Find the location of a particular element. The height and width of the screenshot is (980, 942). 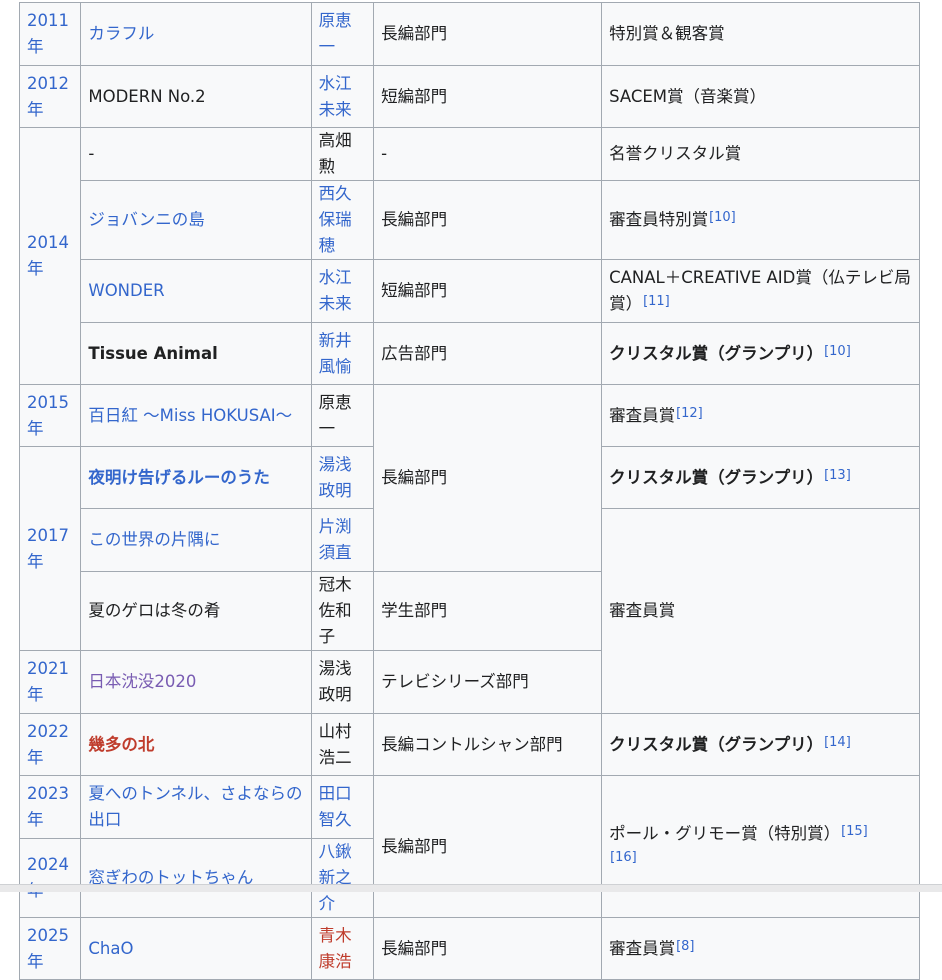

title-cell: 日本沈没2020 is located at coordinates (196, 682).